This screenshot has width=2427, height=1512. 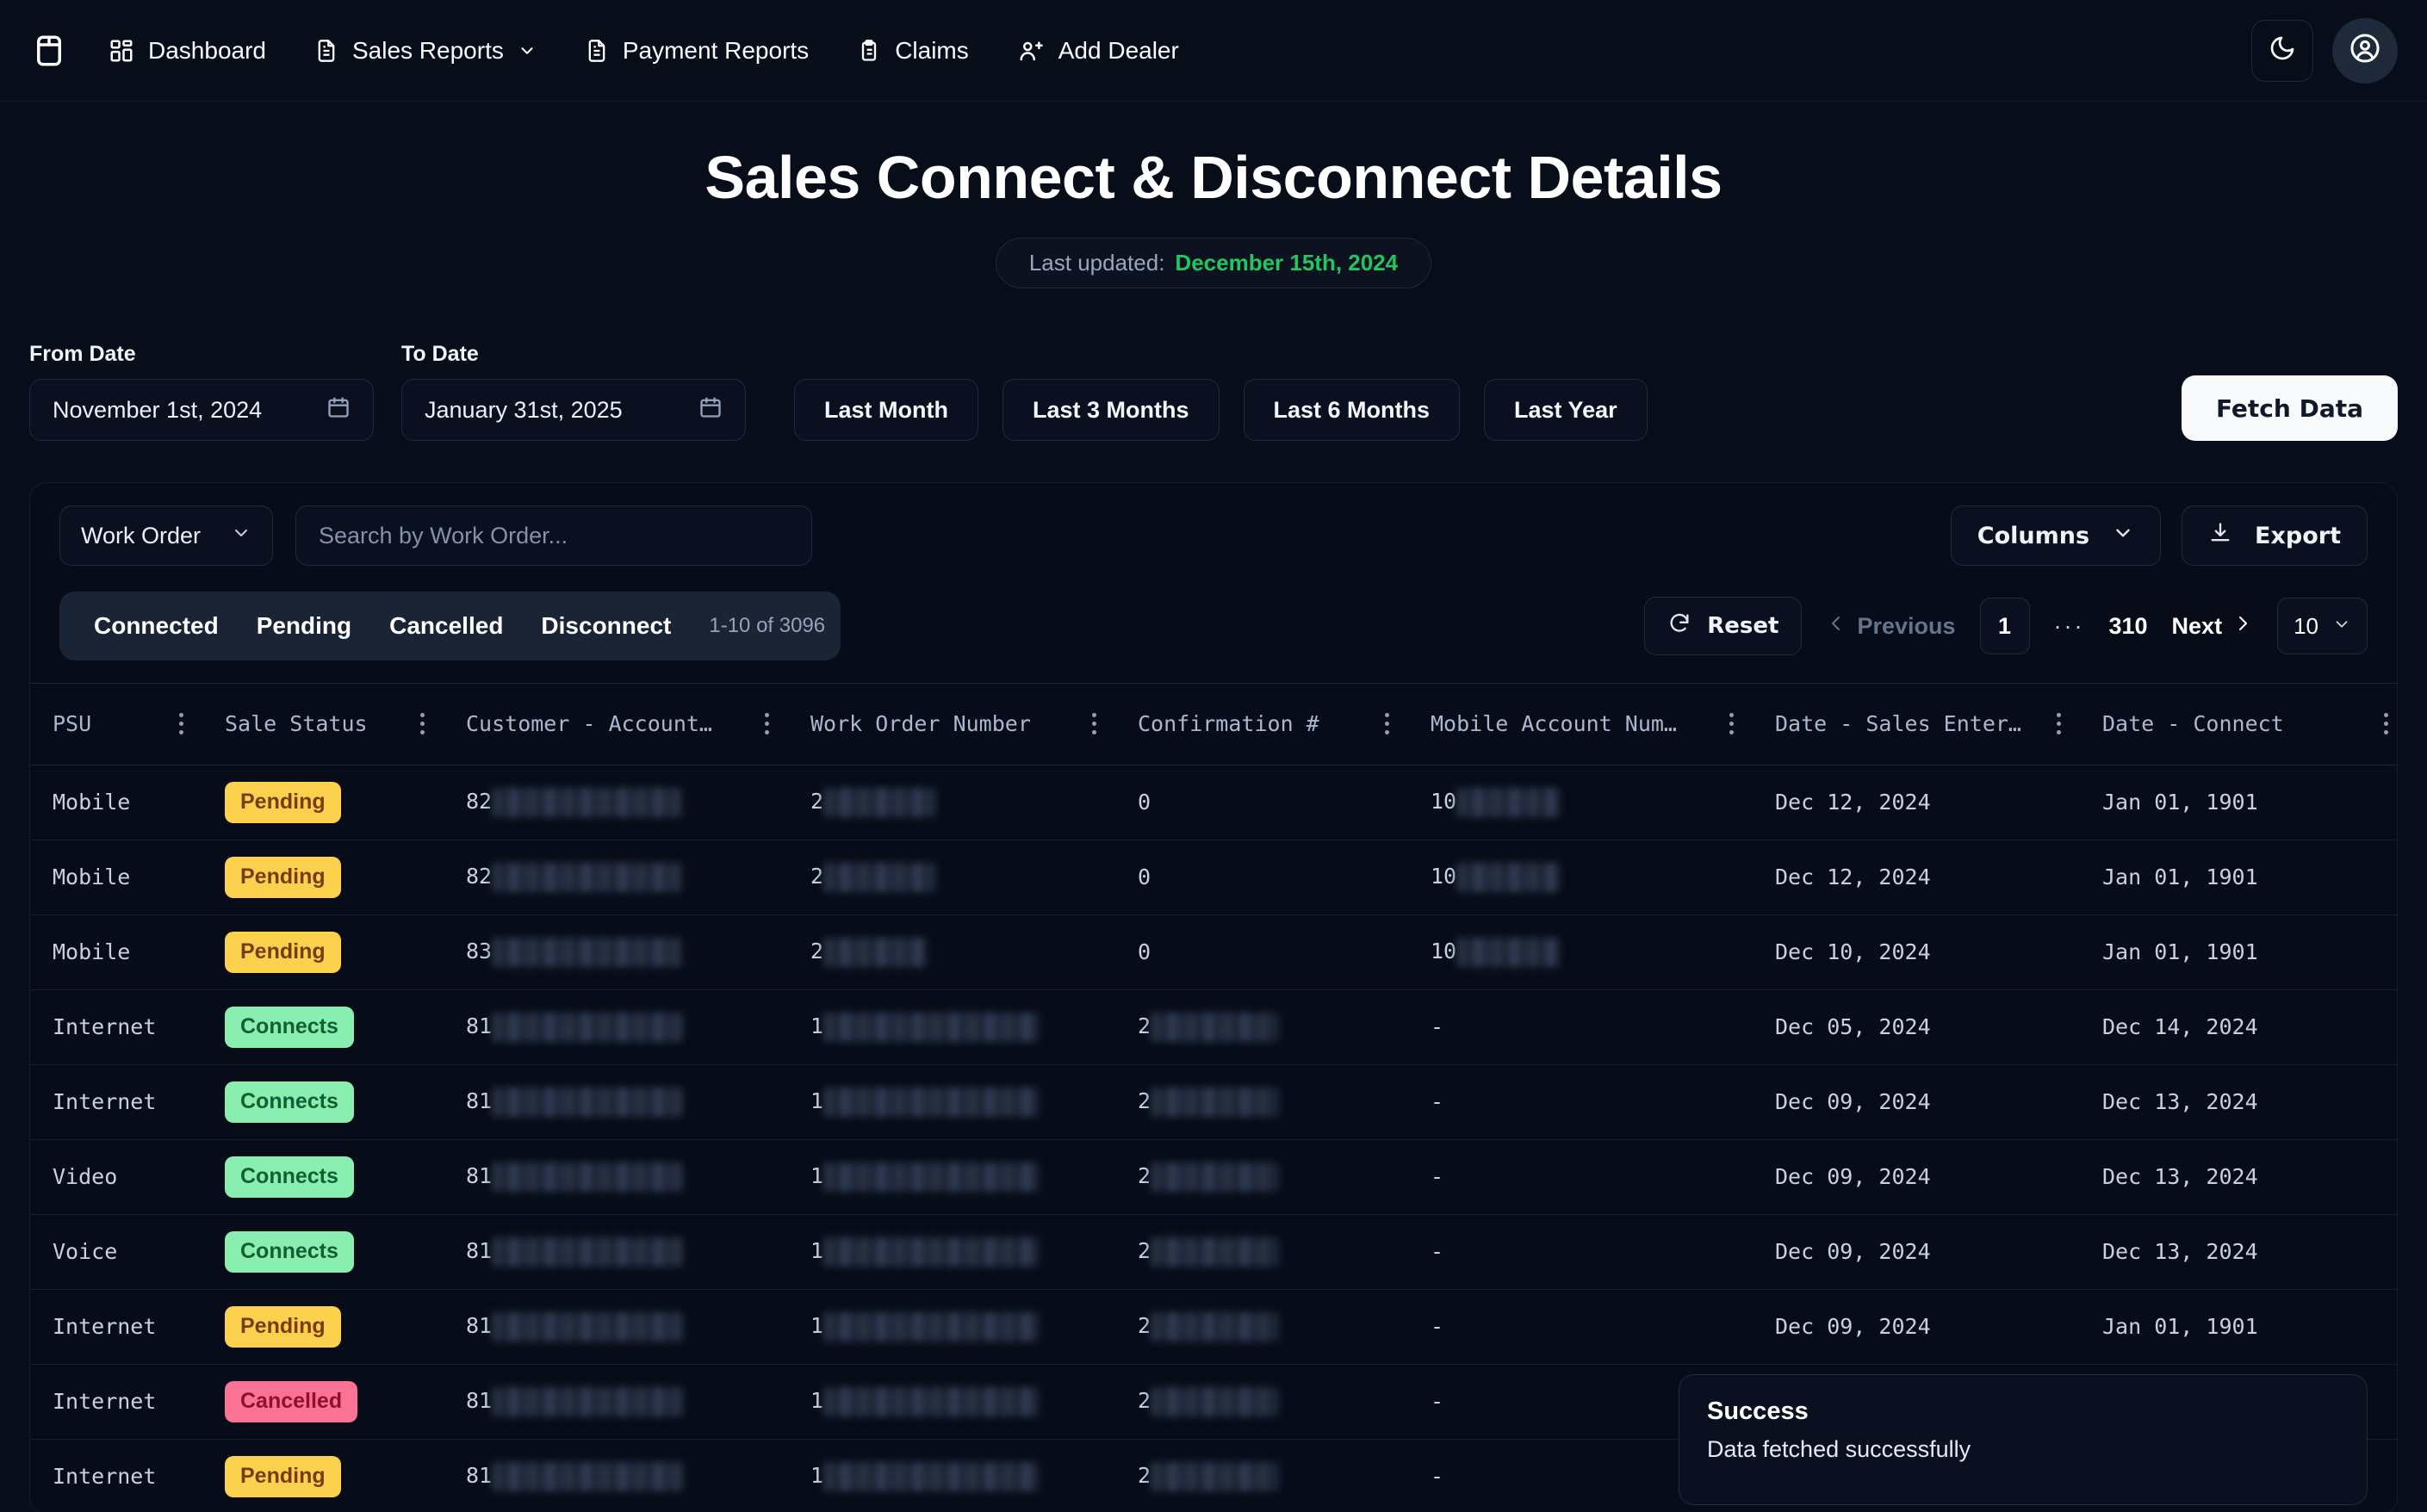 I want to click on search-input-wrapper, so click(x=553, y=535).